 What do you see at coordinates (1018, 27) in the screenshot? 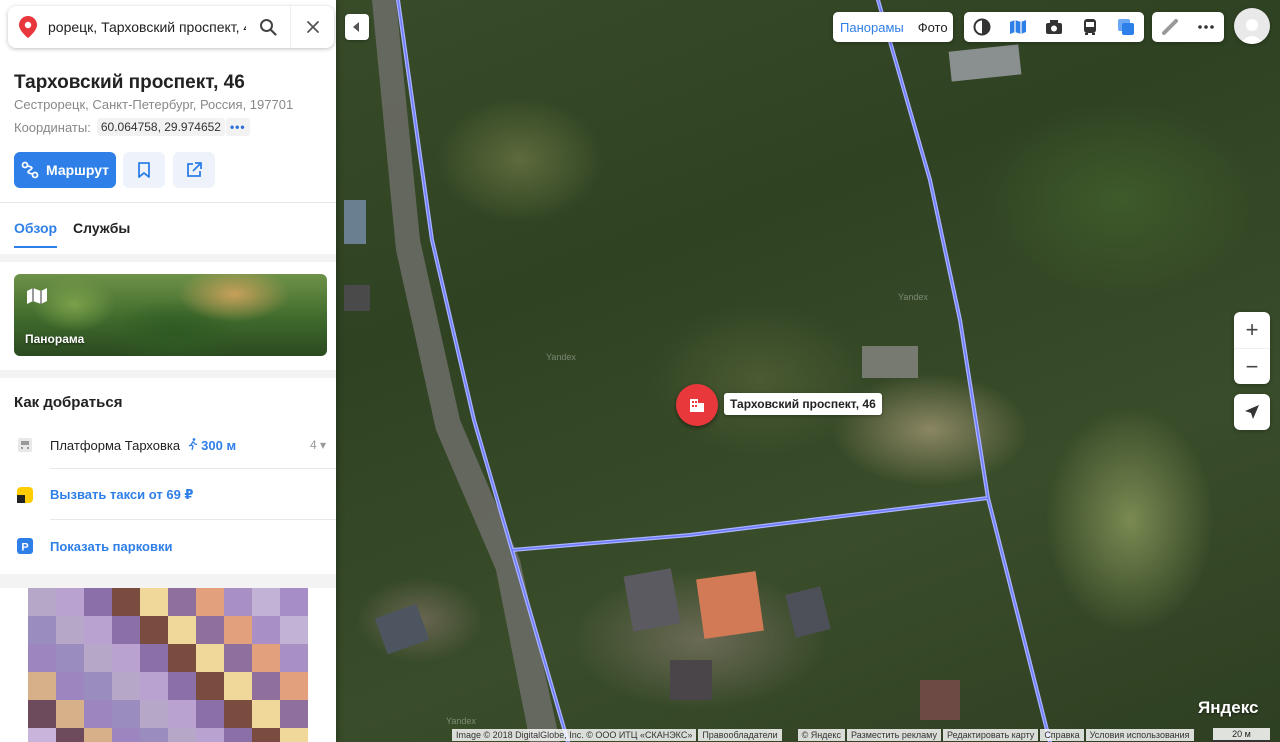
I see `panorama-layer-button` at bounding box center [1018, 27].